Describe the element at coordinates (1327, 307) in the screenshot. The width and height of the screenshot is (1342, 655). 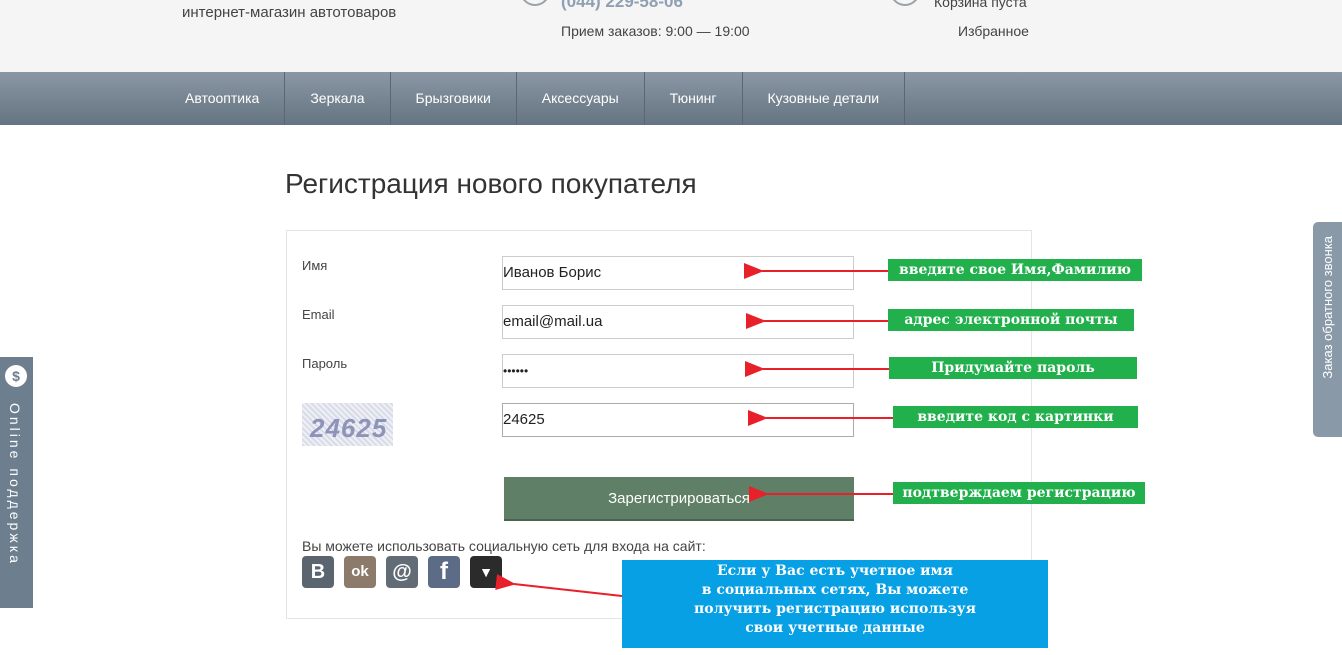
I see `callback-label: Заказ обратного звонка` at that location.